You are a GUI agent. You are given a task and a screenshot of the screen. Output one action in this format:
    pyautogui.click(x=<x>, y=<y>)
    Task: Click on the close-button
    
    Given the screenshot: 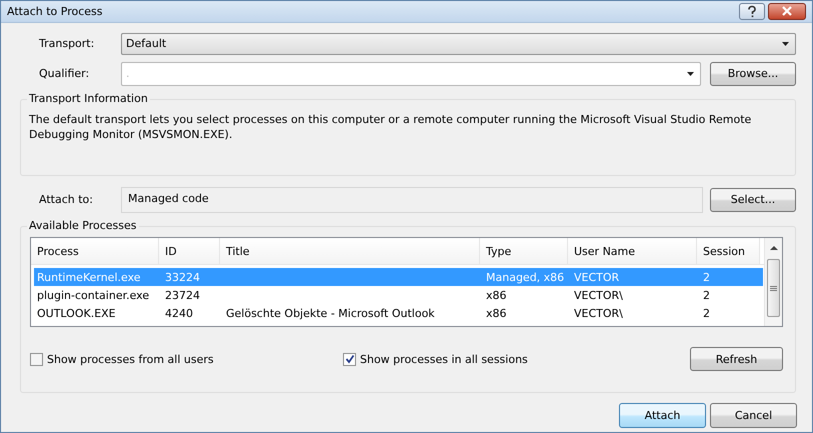 What is the action you would take?
    pyautogui.click(x=787, y=11)
    